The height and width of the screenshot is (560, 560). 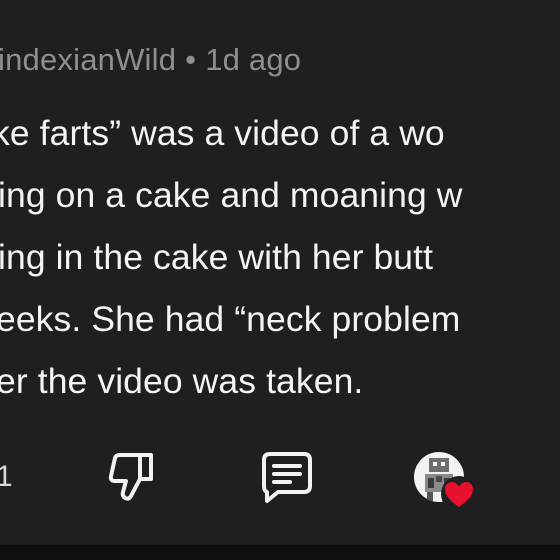 What do you see at coordinates (88, 59) in the screenshot?
I see `username: indexianWild` at bounding box center [88, 59].